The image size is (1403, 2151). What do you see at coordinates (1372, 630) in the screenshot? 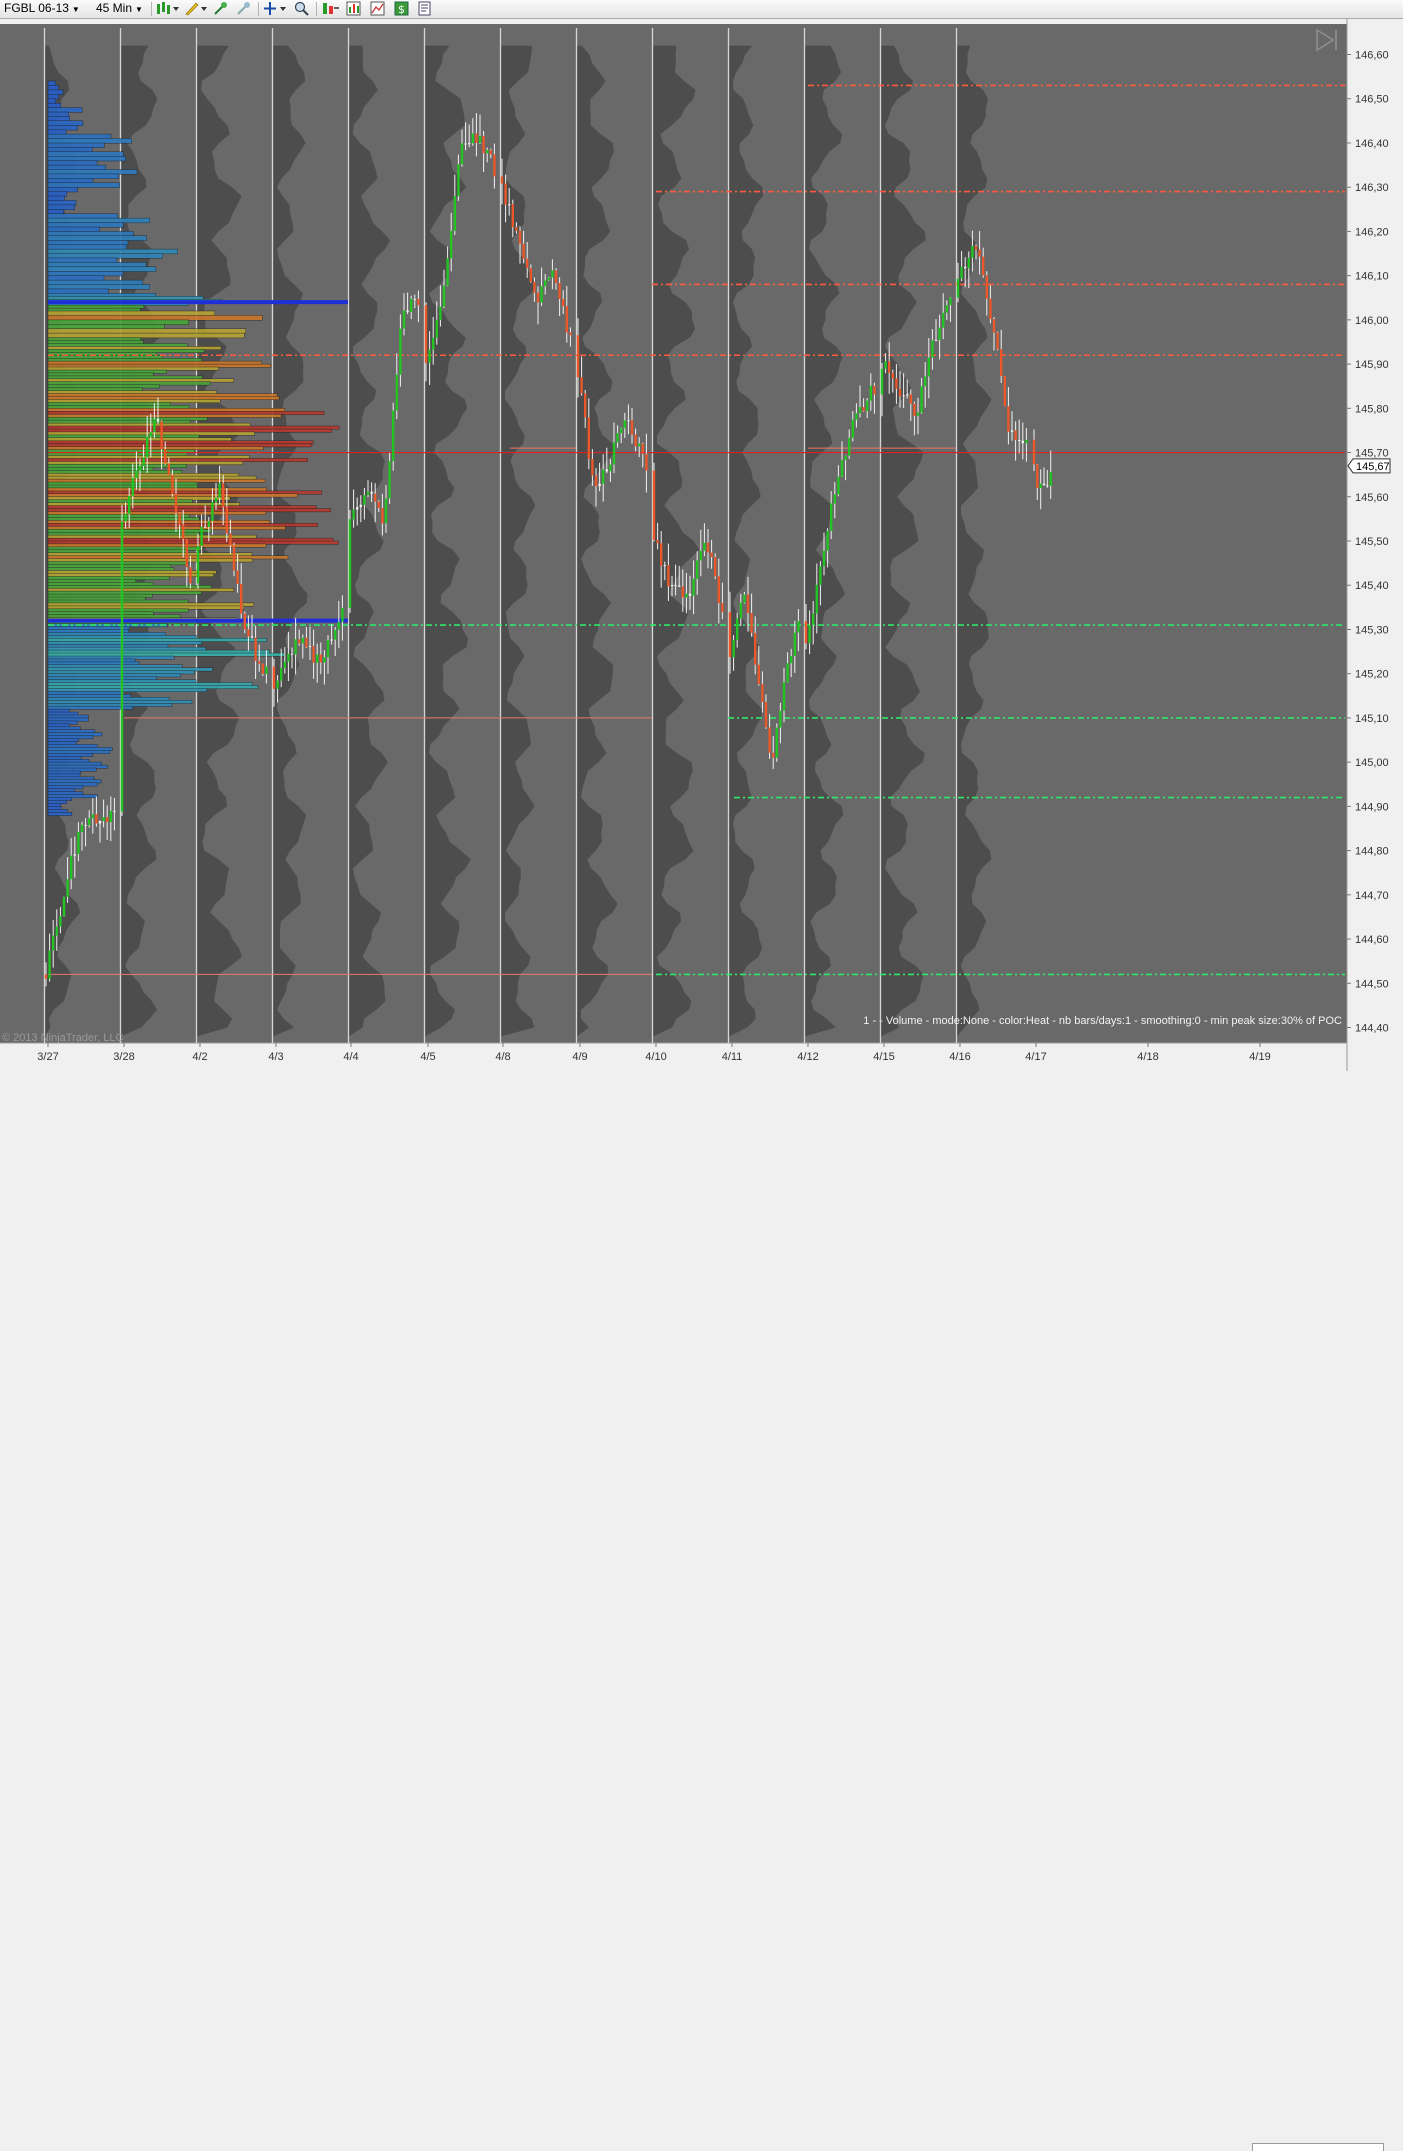
I see `price-axis-label: 145,30` at bounding box center [1372, 630].